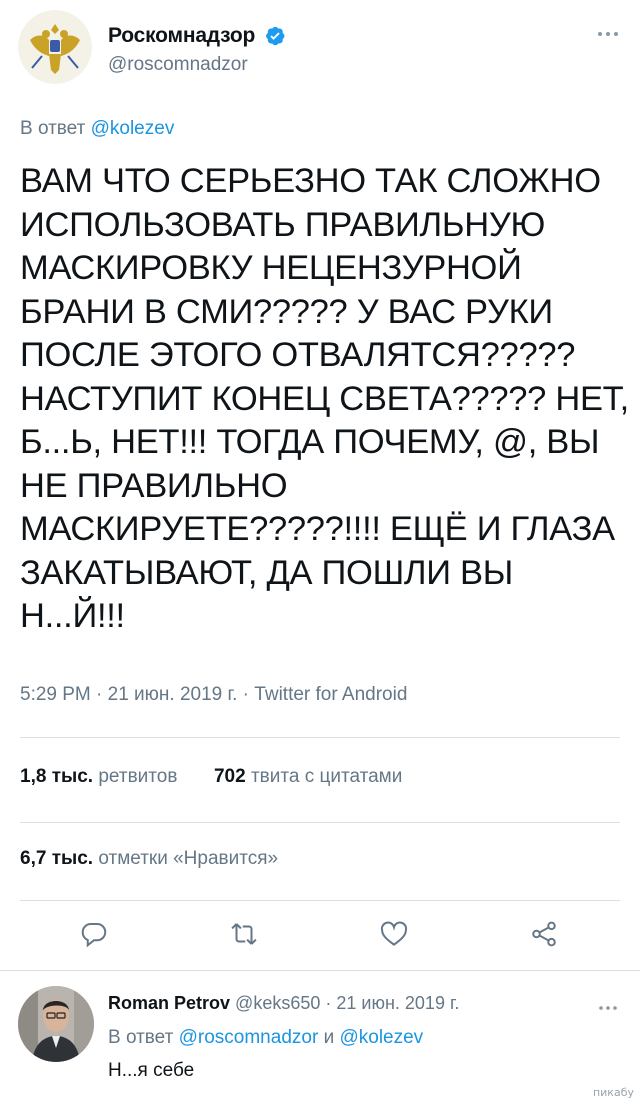 The width and height of the screenshot is (640, 1103). Describe the element at coordinates (154, 485) in the screenshot. I see `tweet-text-line: НЕ ПРАВИЛЬНО` at that location.